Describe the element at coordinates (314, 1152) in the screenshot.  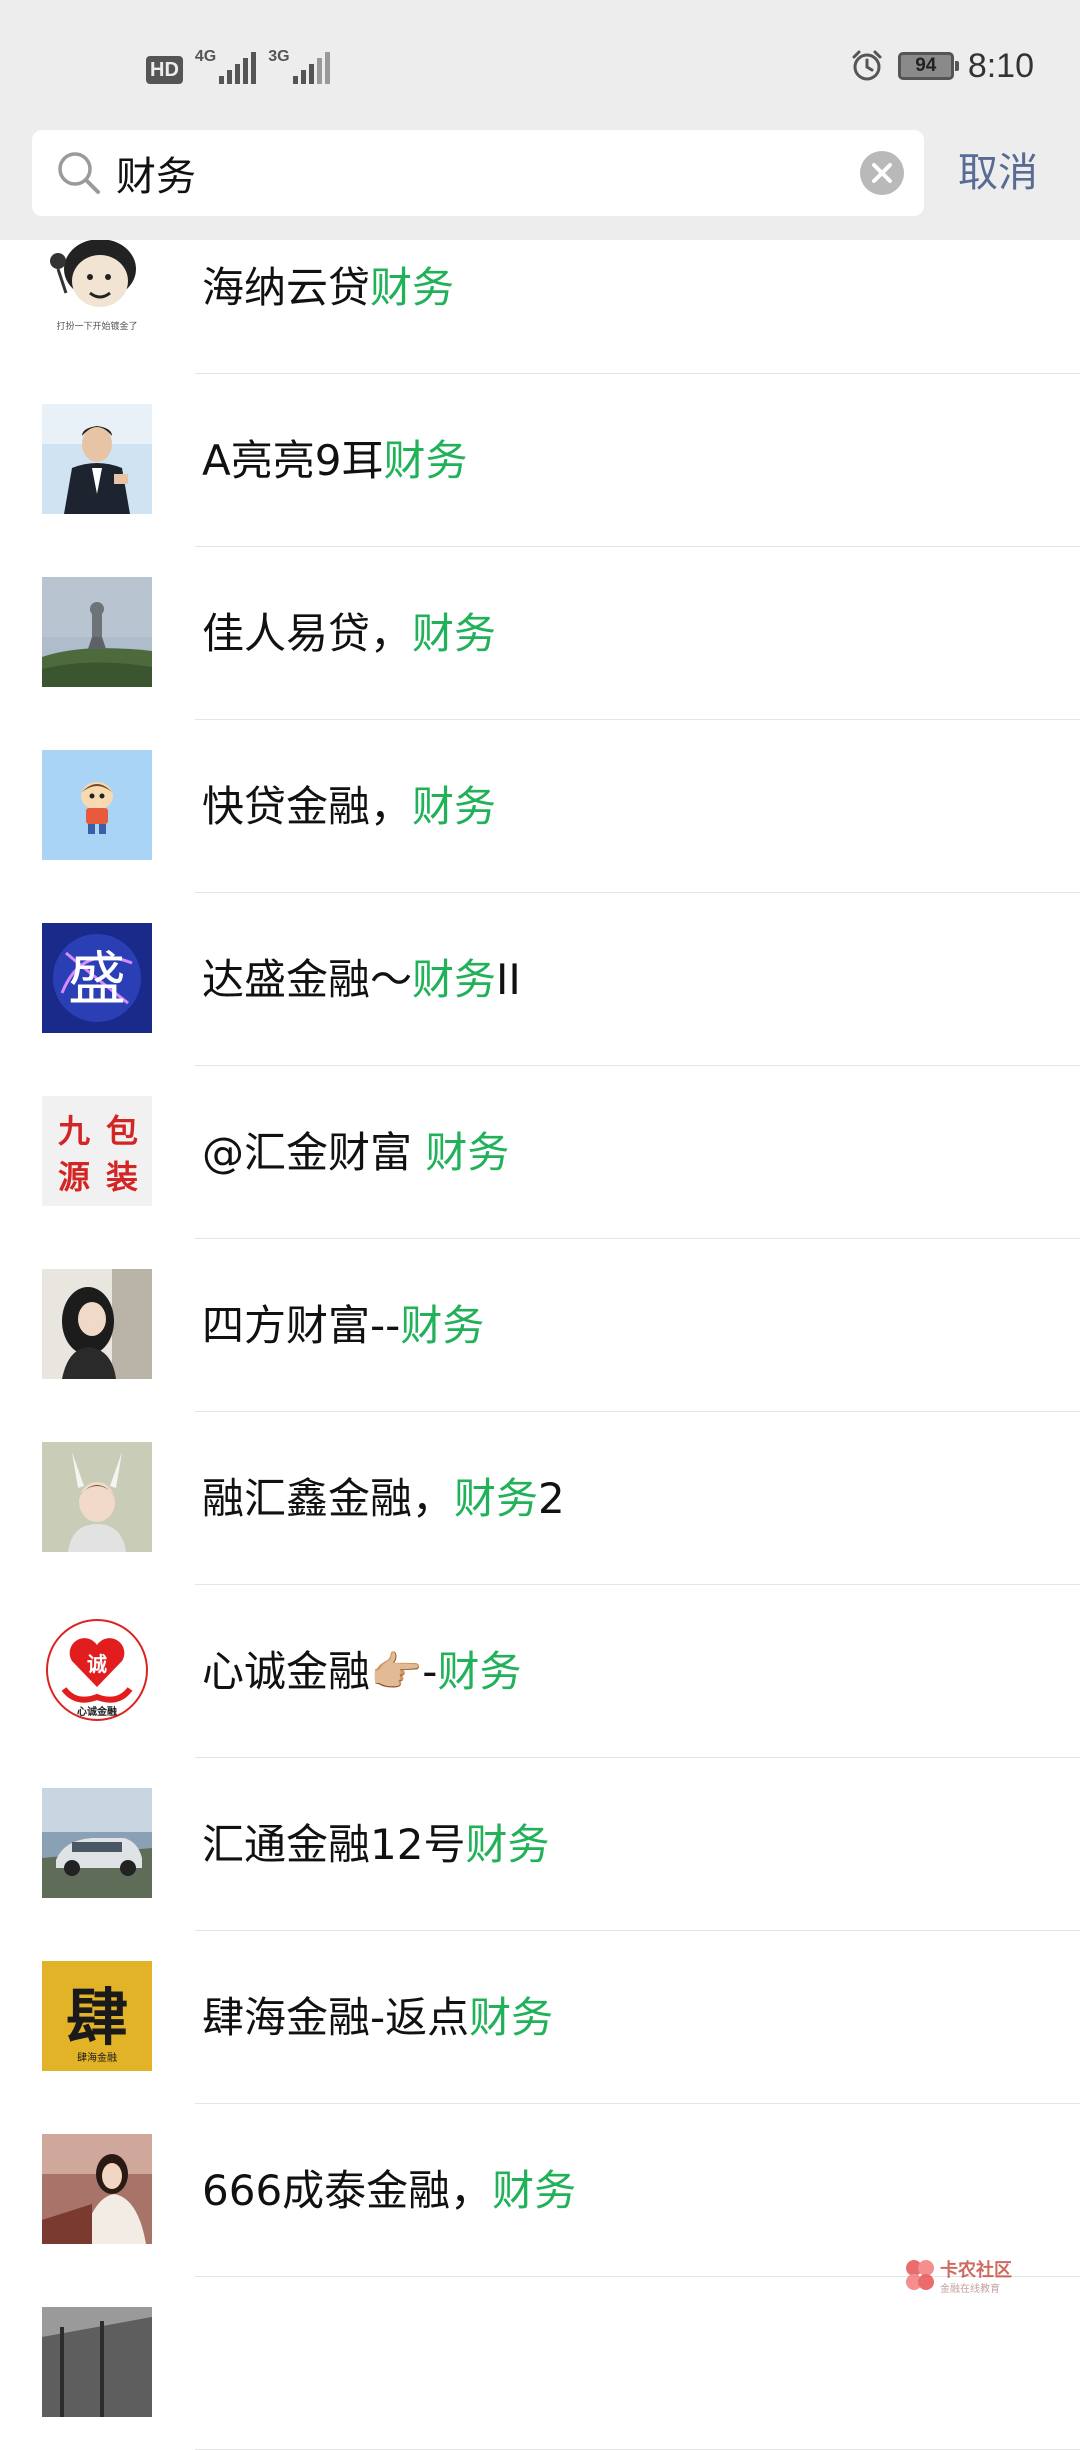
I see `name-prefix: @汇金财富` at that location.